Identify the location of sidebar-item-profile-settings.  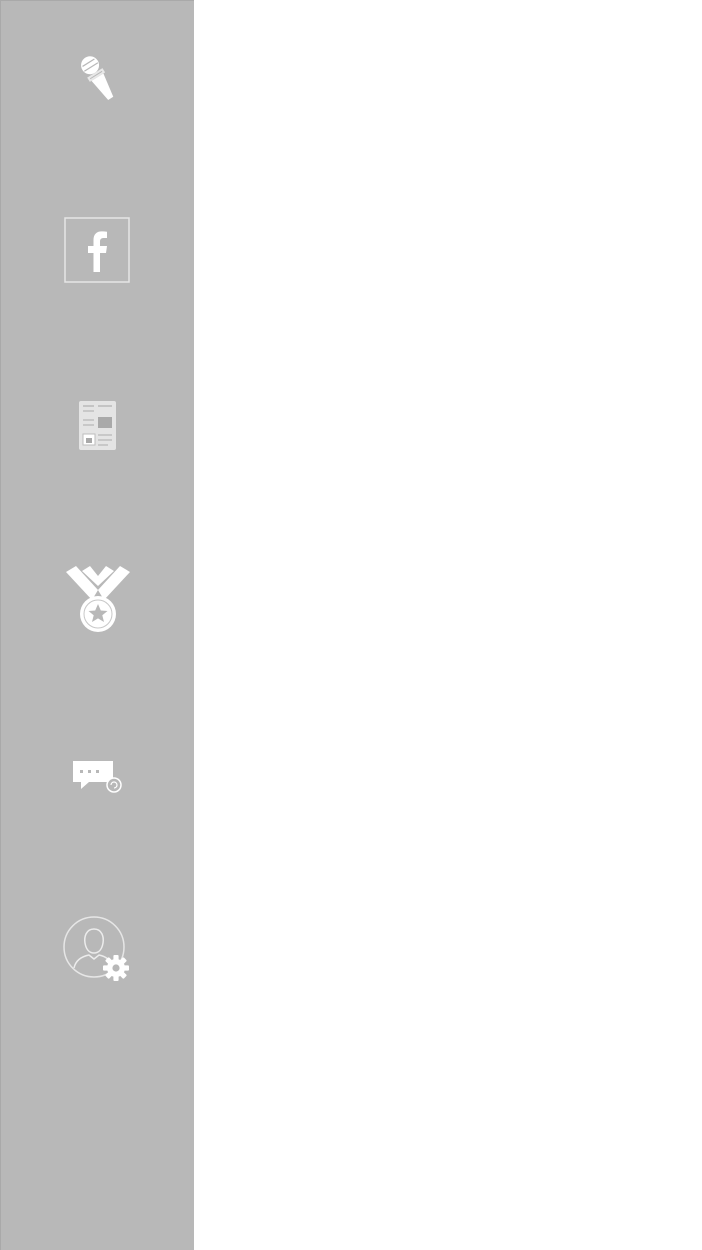
(98, 951).